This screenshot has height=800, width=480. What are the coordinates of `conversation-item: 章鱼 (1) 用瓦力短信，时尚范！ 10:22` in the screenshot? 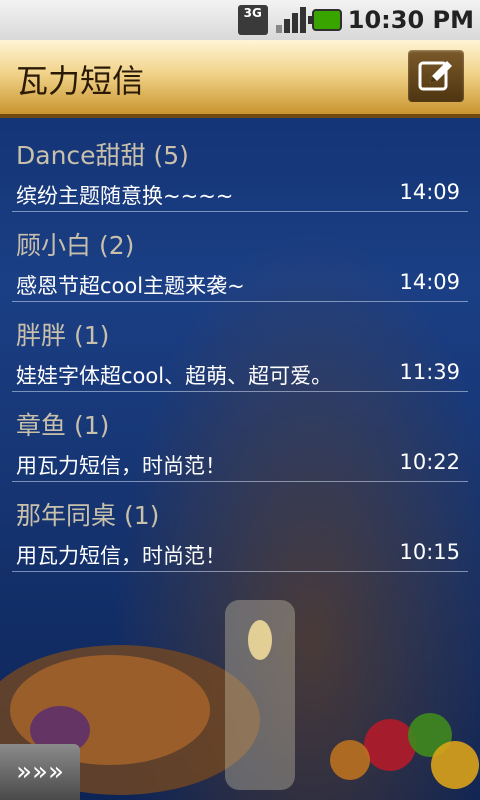 It's located at (240, 437).